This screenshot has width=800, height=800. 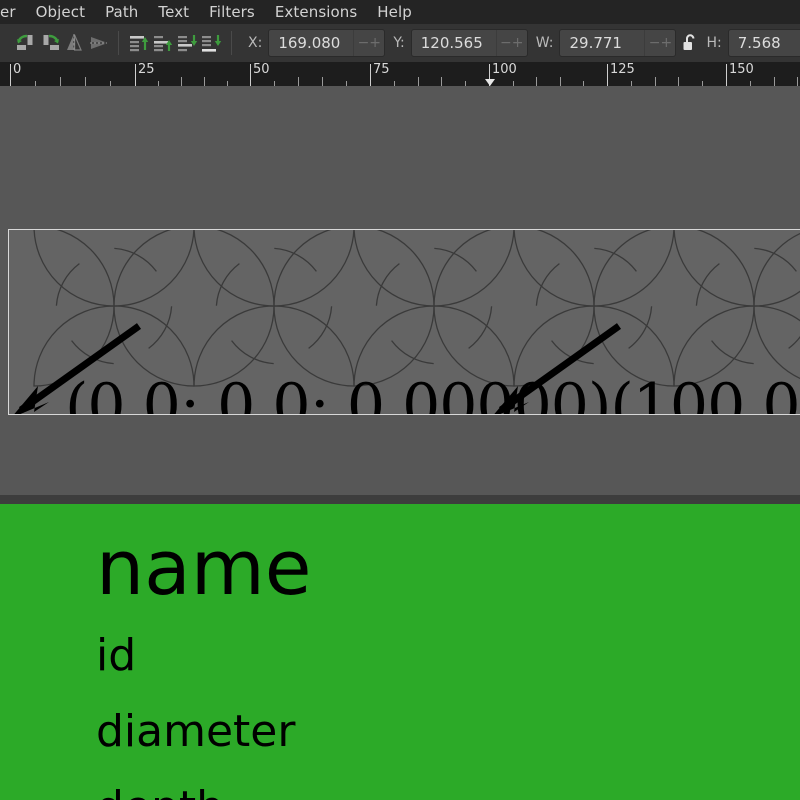 I want to click on height-field-value: 7.568, so click(x=764, y=43).